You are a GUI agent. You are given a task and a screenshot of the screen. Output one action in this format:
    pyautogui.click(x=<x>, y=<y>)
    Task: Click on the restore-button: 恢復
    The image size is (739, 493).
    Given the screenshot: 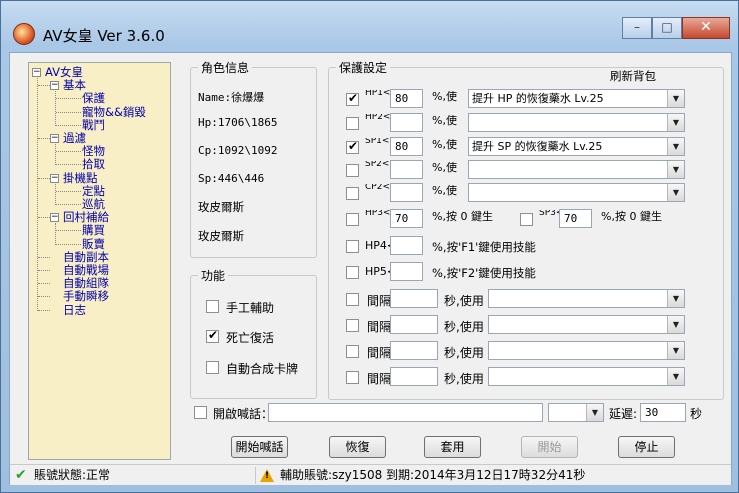 What is the action you would take?
    pyautogui.click(x=357, y=447)
    